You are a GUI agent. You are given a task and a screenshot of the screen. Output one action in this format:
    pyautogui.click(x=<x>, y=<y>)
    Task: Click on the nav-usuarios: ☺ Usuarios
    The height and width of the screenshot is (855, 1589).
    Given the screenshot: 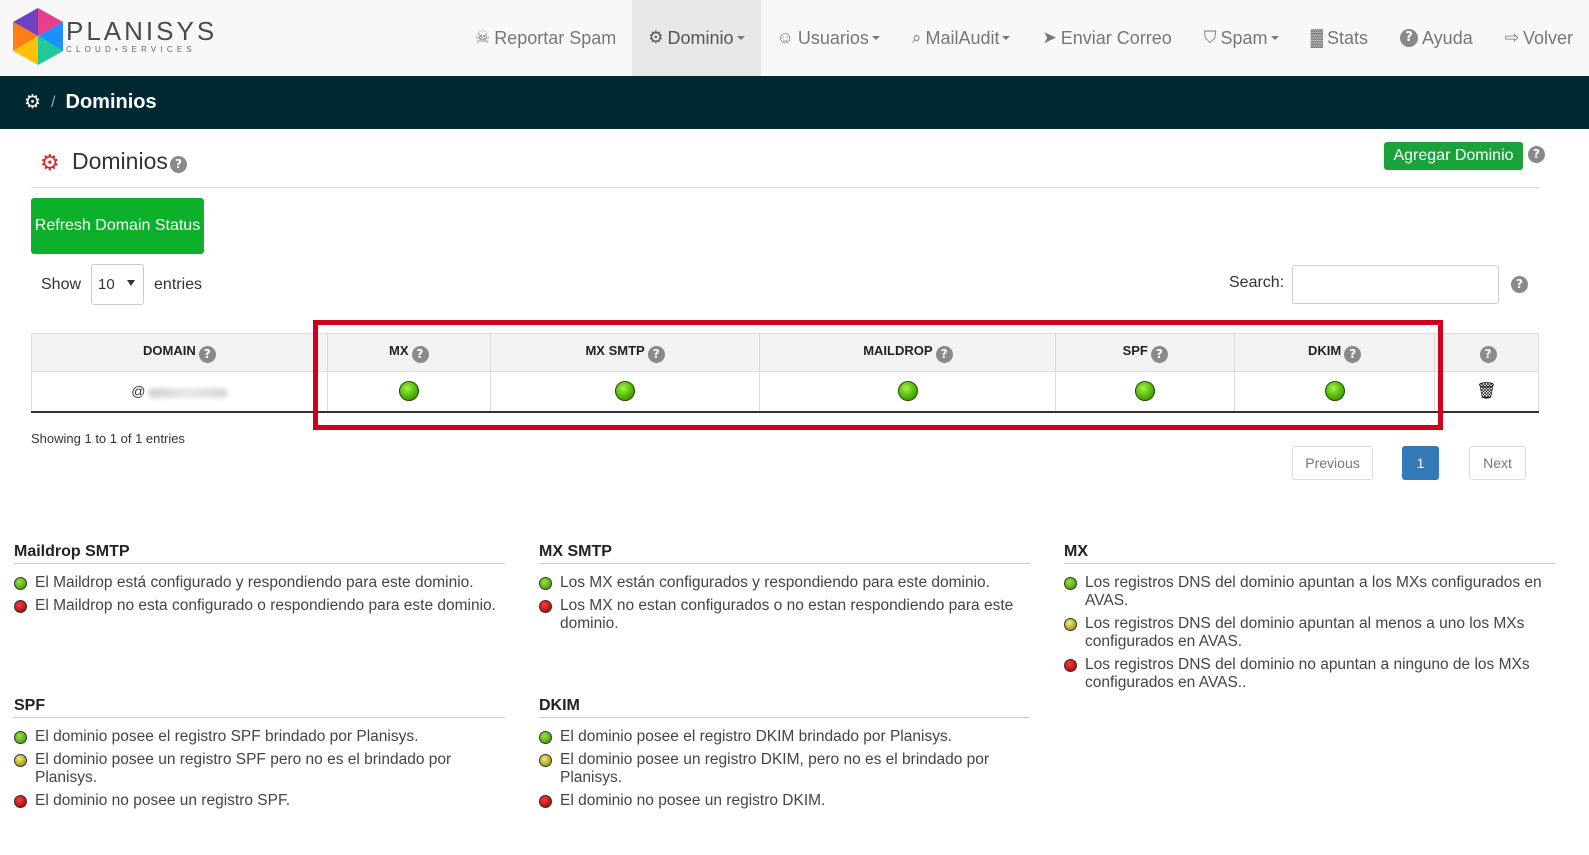 What is the action you would take?
    pyautogui.click(x=828, y=38)
    